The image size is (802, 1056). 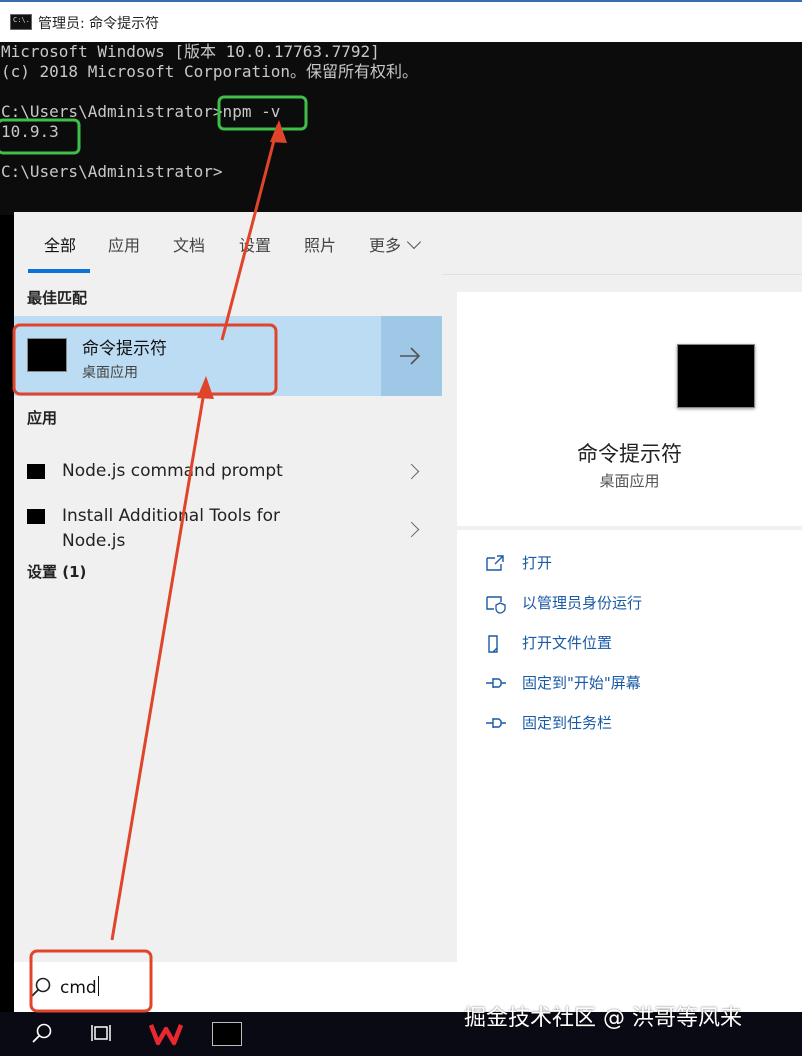 What do you see at coordinates (197, 356) in the screenshot?
I see `best-match-main: 命令提示符 桌面应用` at bounding box center [197, 356].